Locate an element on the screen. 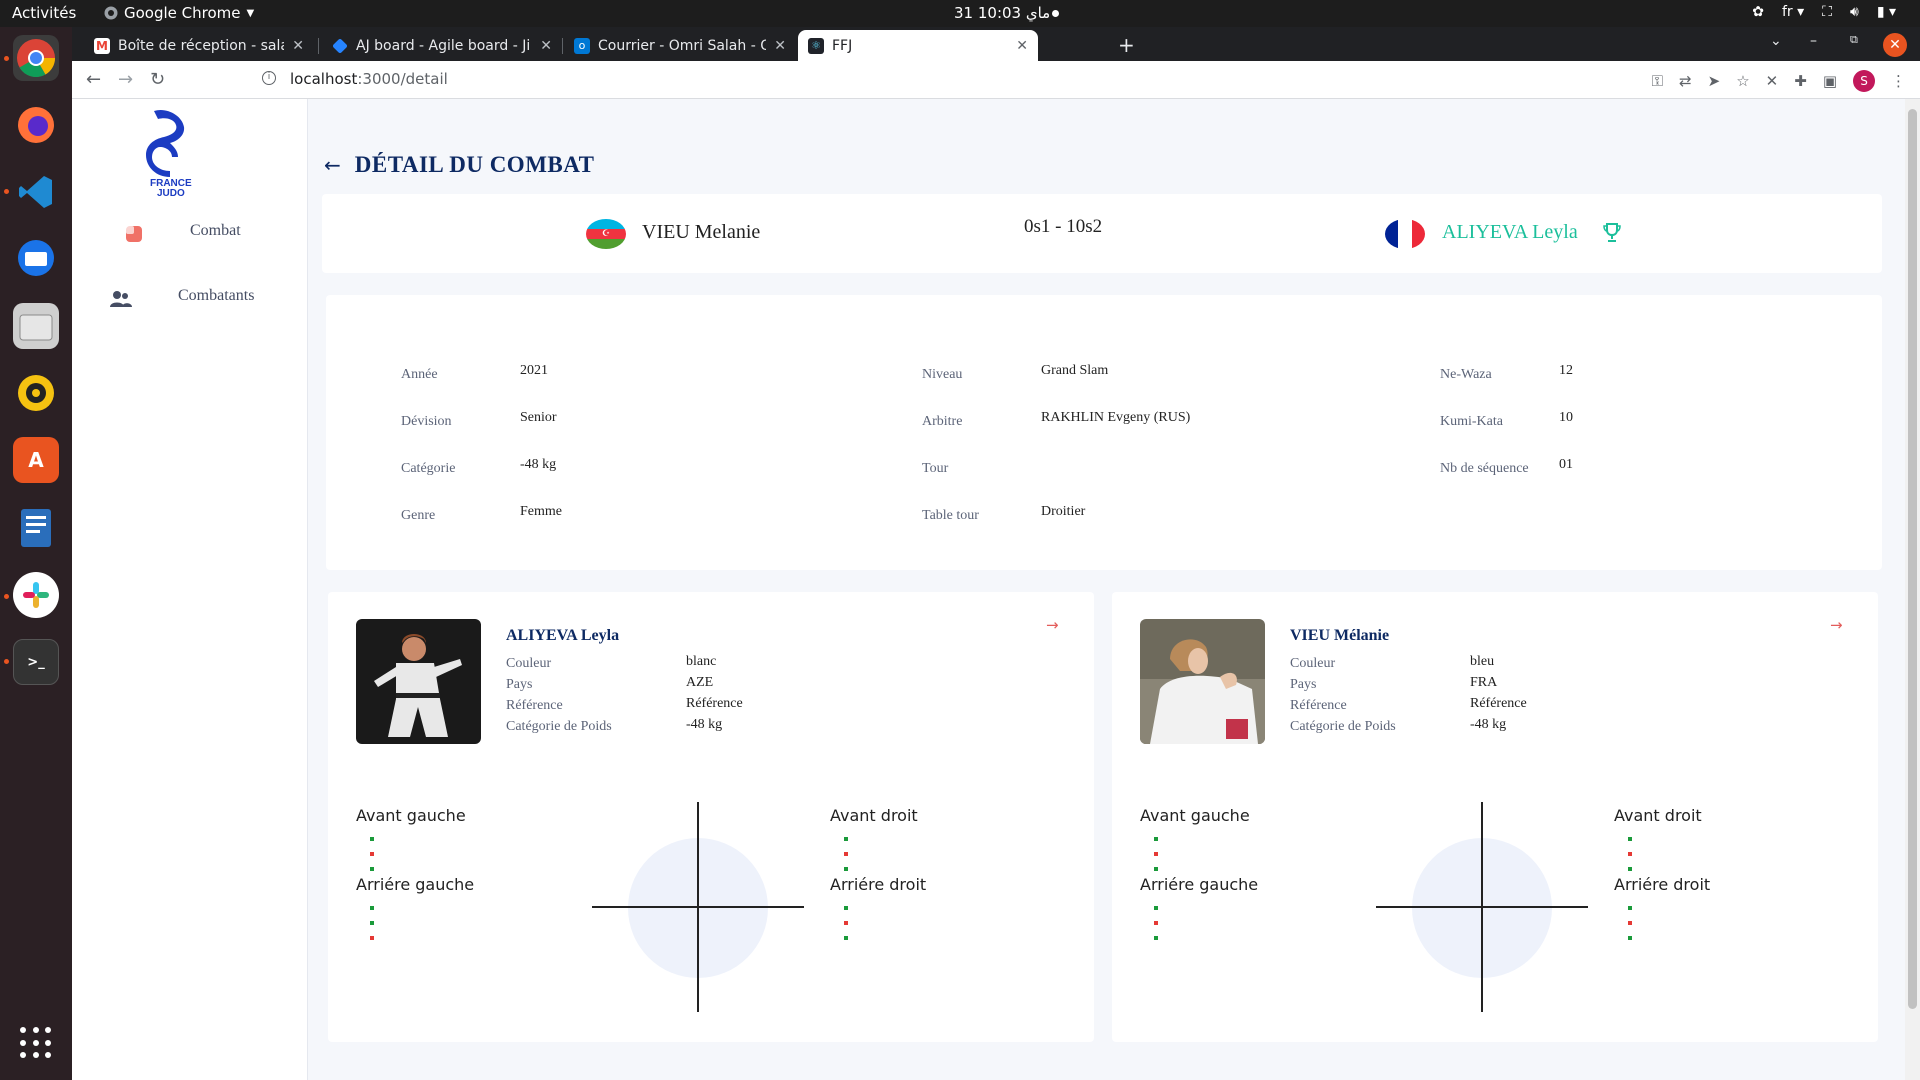 The height and width of the screenshot is (1080, 1920). info-label: Table tour is located at coordinates (950, 515).